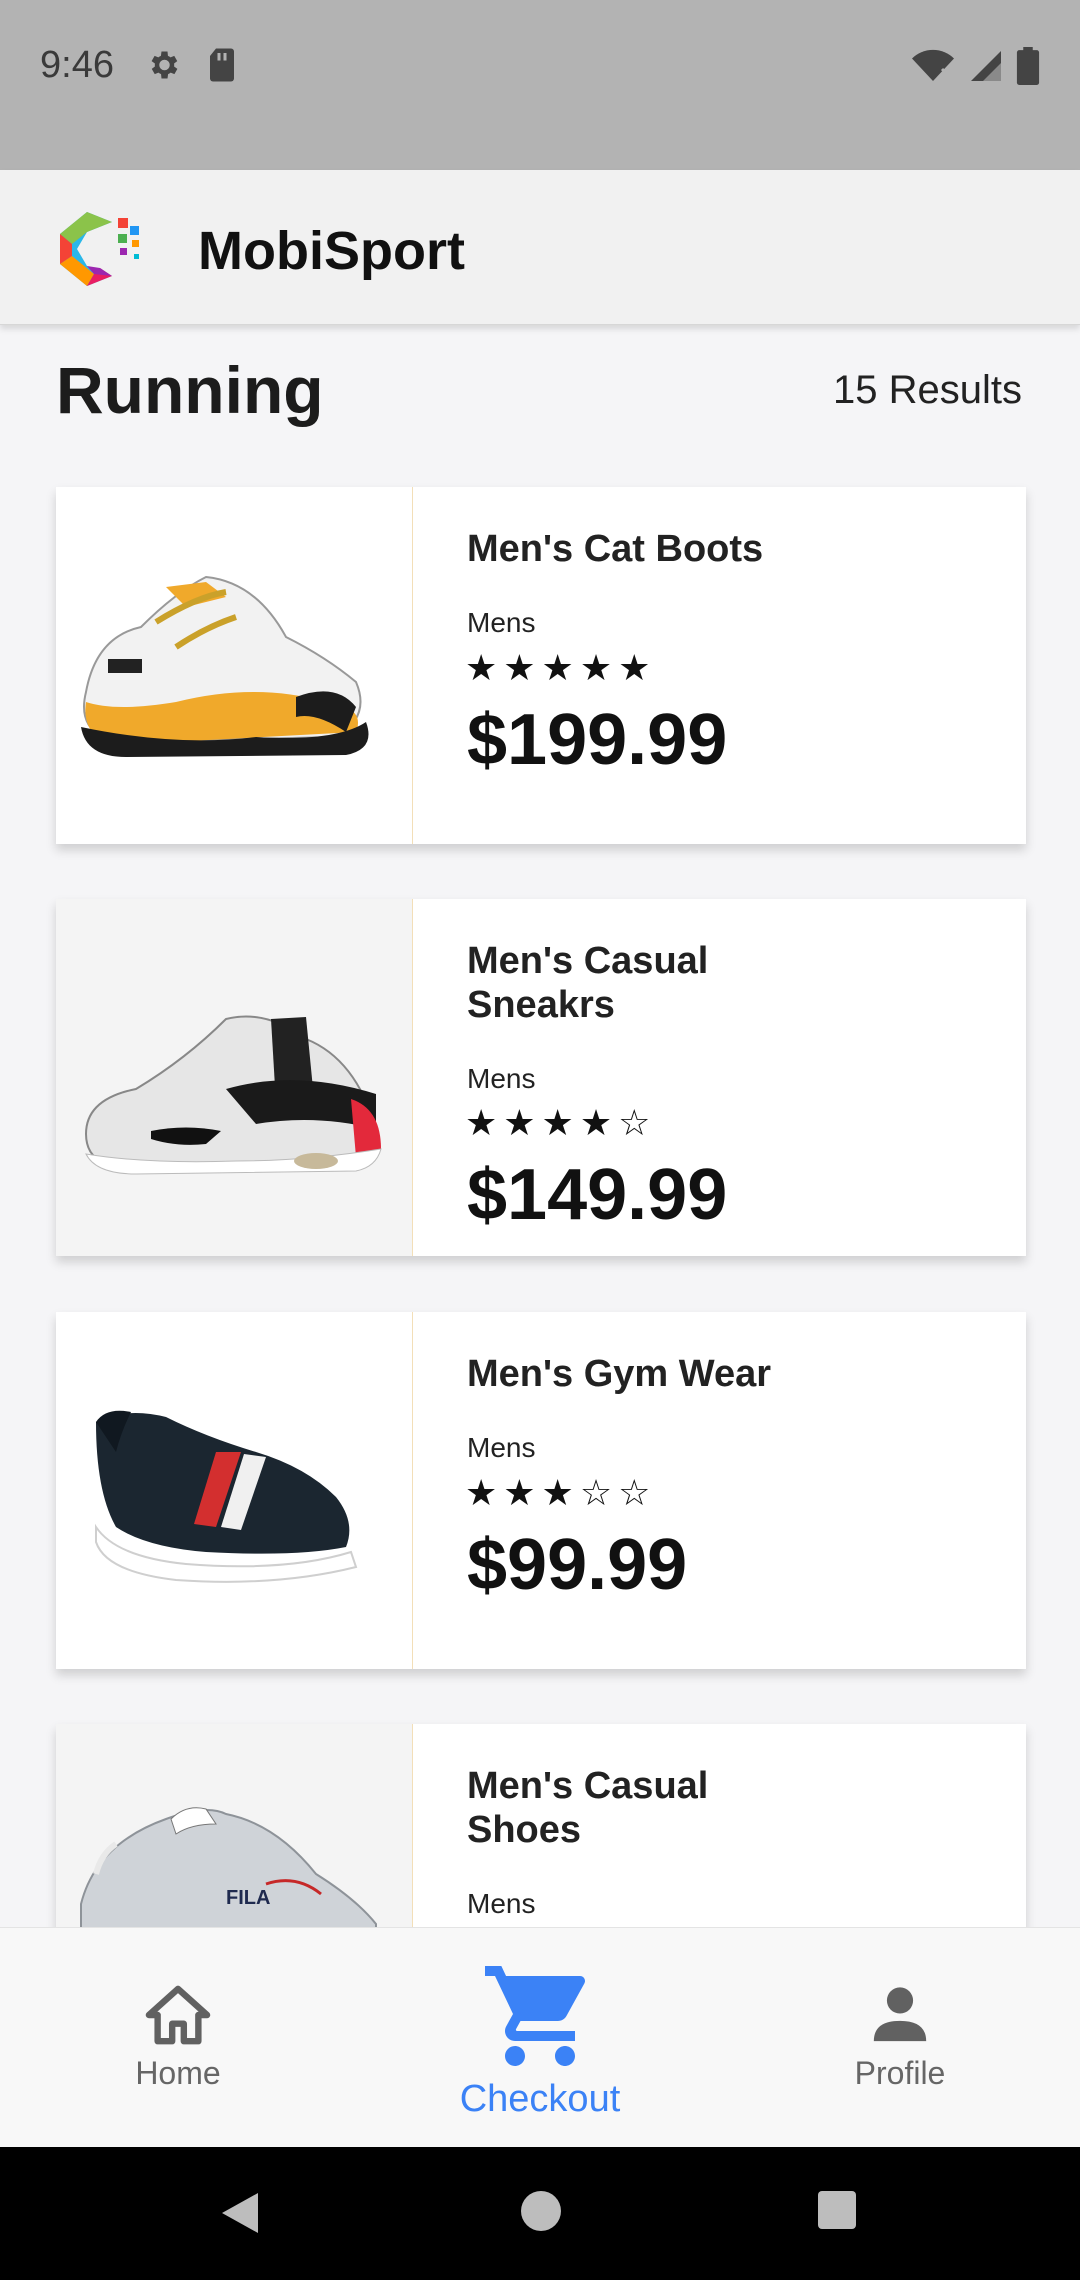  I want to click on svg-text: FILA, so click(248, 1898).